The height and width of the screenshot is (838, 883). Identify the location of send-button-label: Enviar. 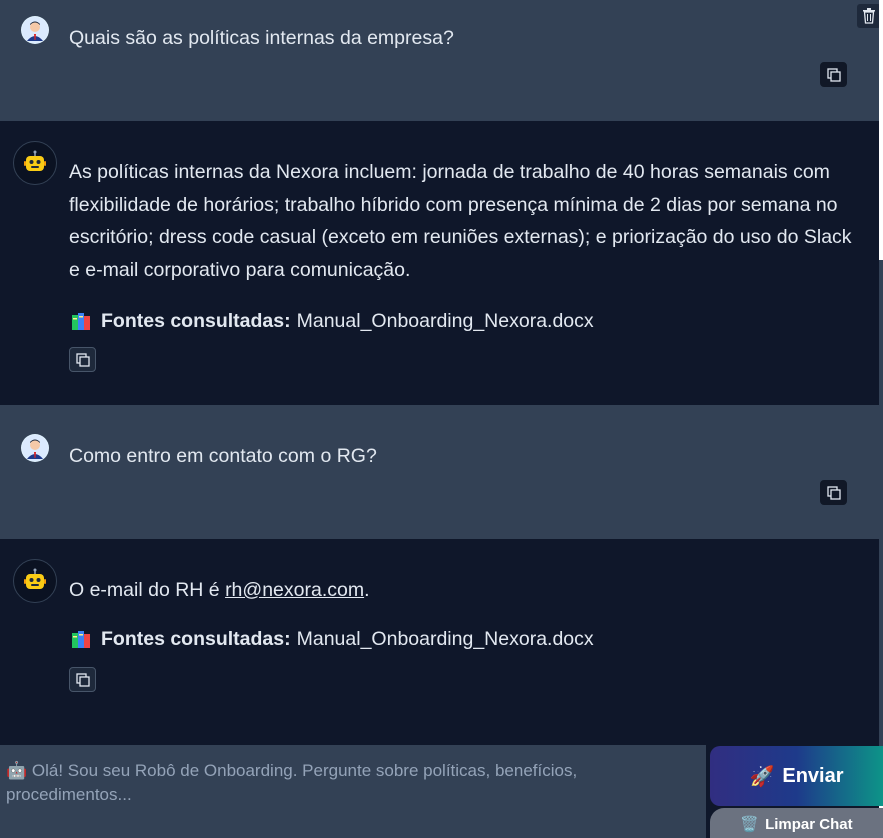
(813, 775).